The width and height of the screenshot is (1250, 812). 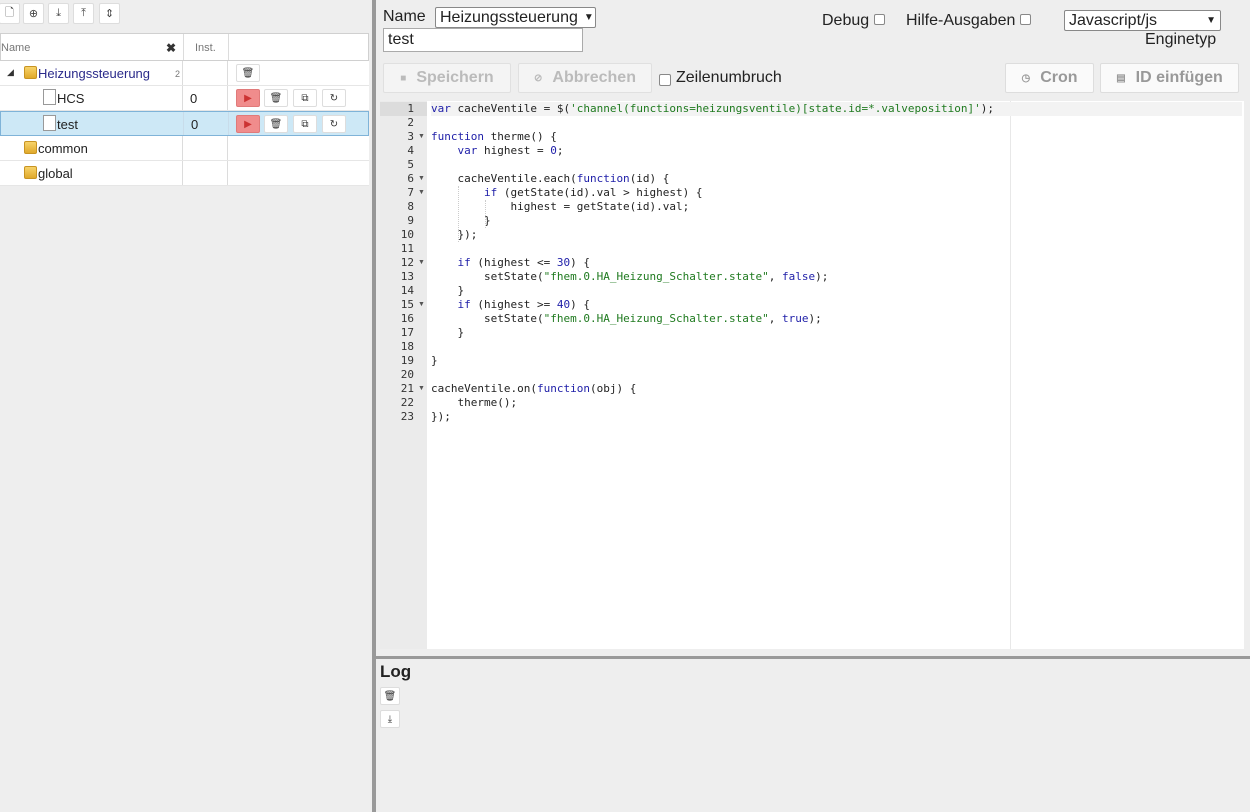 I want to click on save-button: ■ Speichern, so click(x=447, y=78).